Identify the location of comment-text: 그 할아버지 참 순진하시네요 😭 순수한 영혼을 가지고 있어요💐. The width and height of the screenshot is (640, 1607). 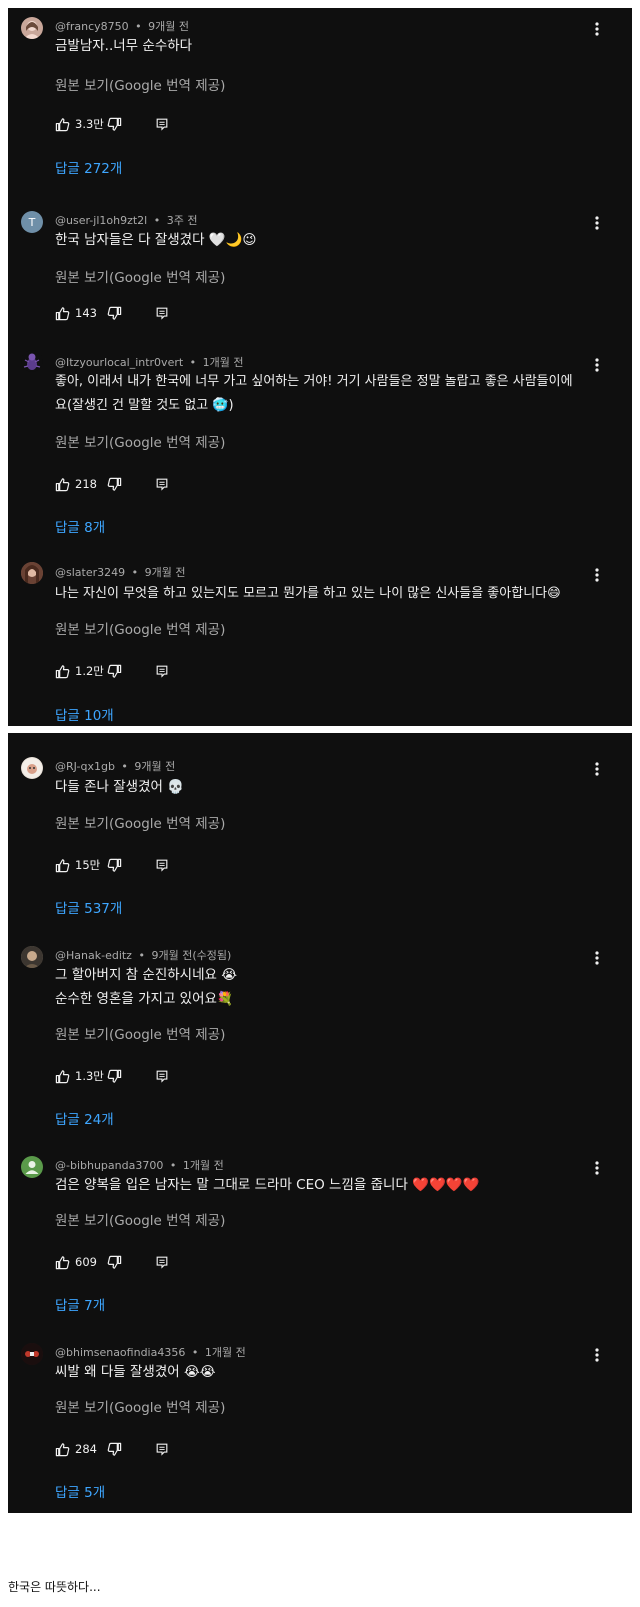
(325, 987).